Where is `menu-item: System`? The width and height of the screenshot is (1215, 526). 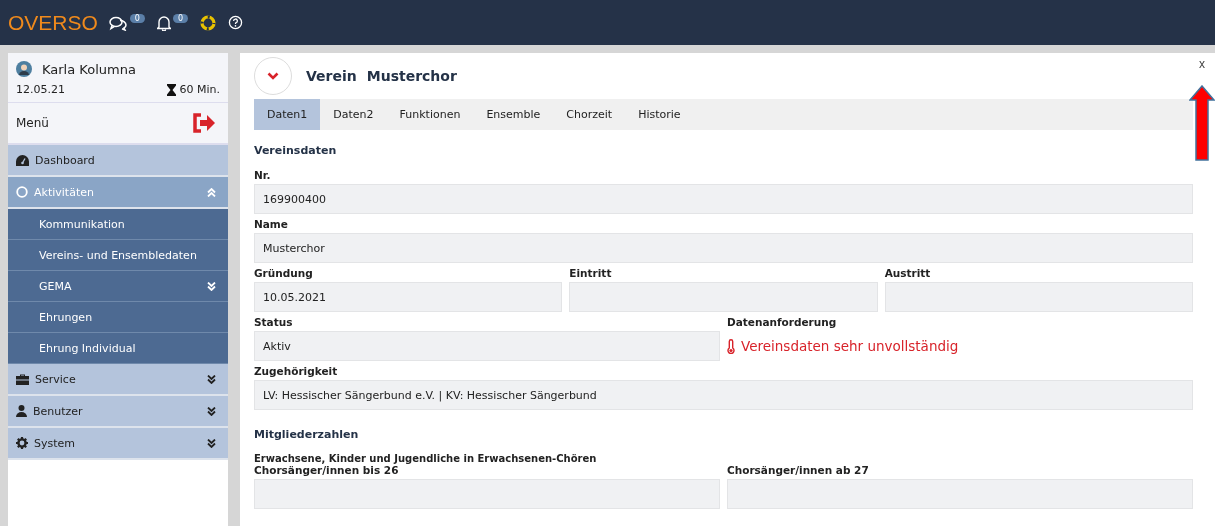
menu-item: System is located at coordinates (118, 444).